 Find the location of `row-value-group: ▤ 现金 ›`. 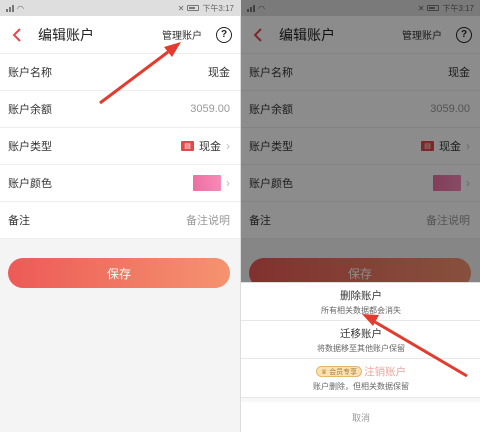

row-value-group: ▤ 现金 › is located at coordinates (205, 146).